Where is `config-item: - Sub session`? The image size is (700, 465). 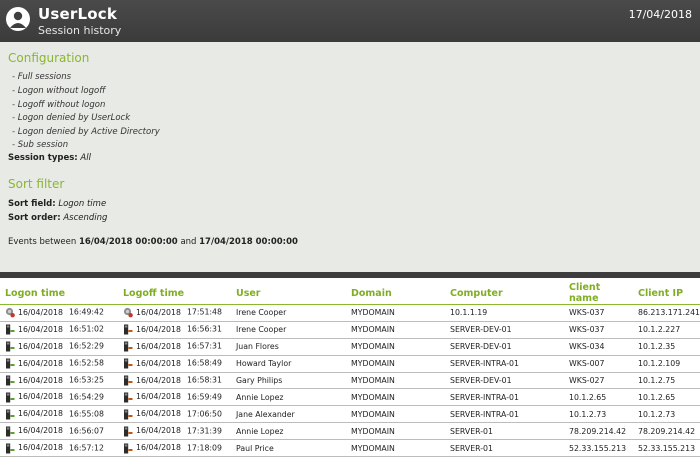
config-item: - Sub session is located at coordinates (40, 145).